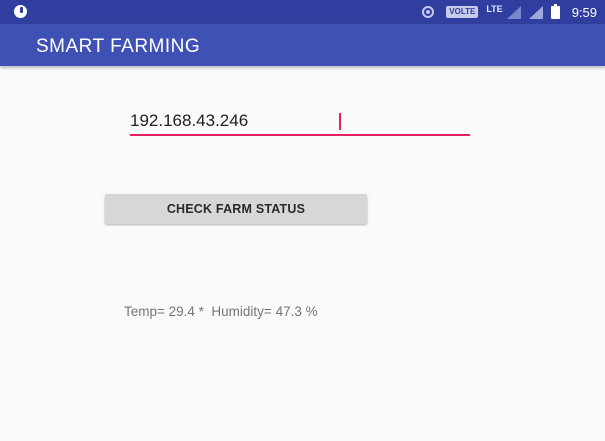 This screenshot has width=605, height=441. Describe the element at coordinates (430, 12) in the screenshot. I see `hotspot-icon` at that location.